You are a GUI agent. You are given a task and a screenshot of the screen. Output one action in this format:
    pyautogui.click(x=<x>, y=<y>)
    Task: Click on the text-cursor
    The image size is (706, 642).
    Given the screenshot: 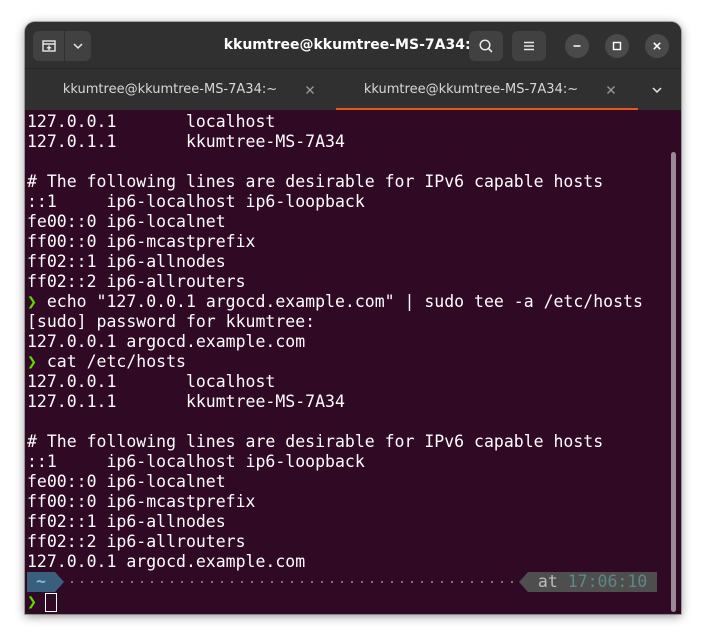 What is the action you would take?
    pyautogui.click(x=51, y=602)
    